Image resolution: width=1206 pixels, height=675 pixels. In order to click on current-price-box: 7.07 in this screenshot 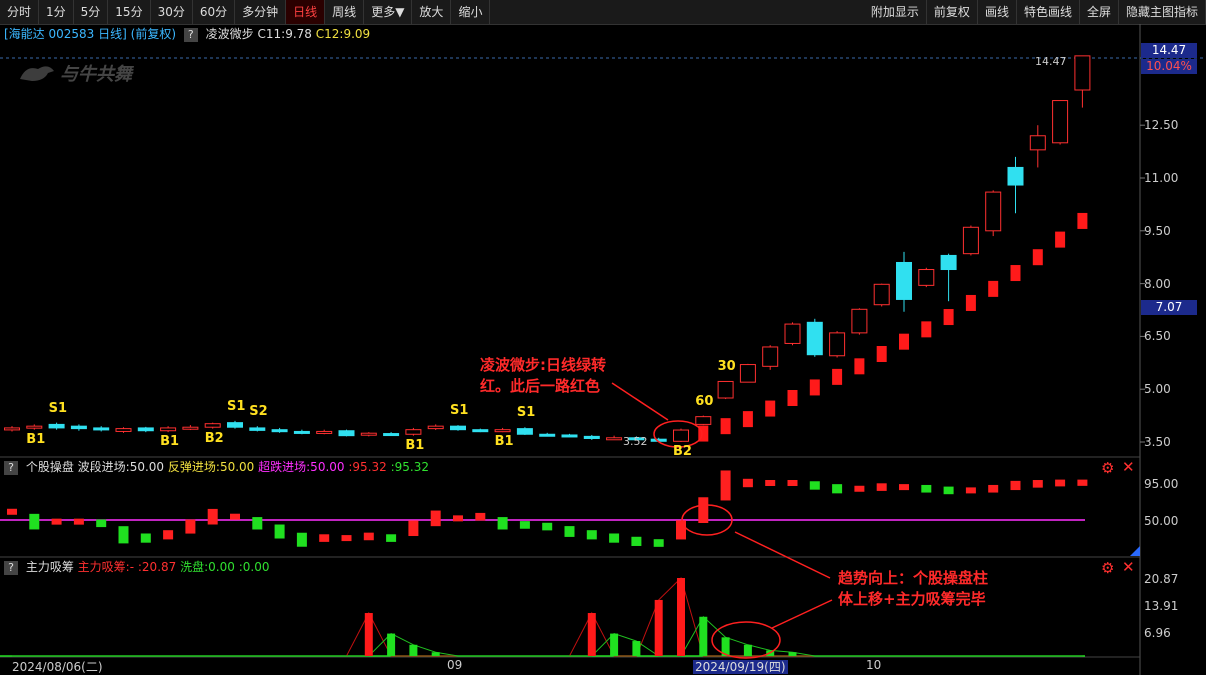, I will do `click(1169, 307)`.